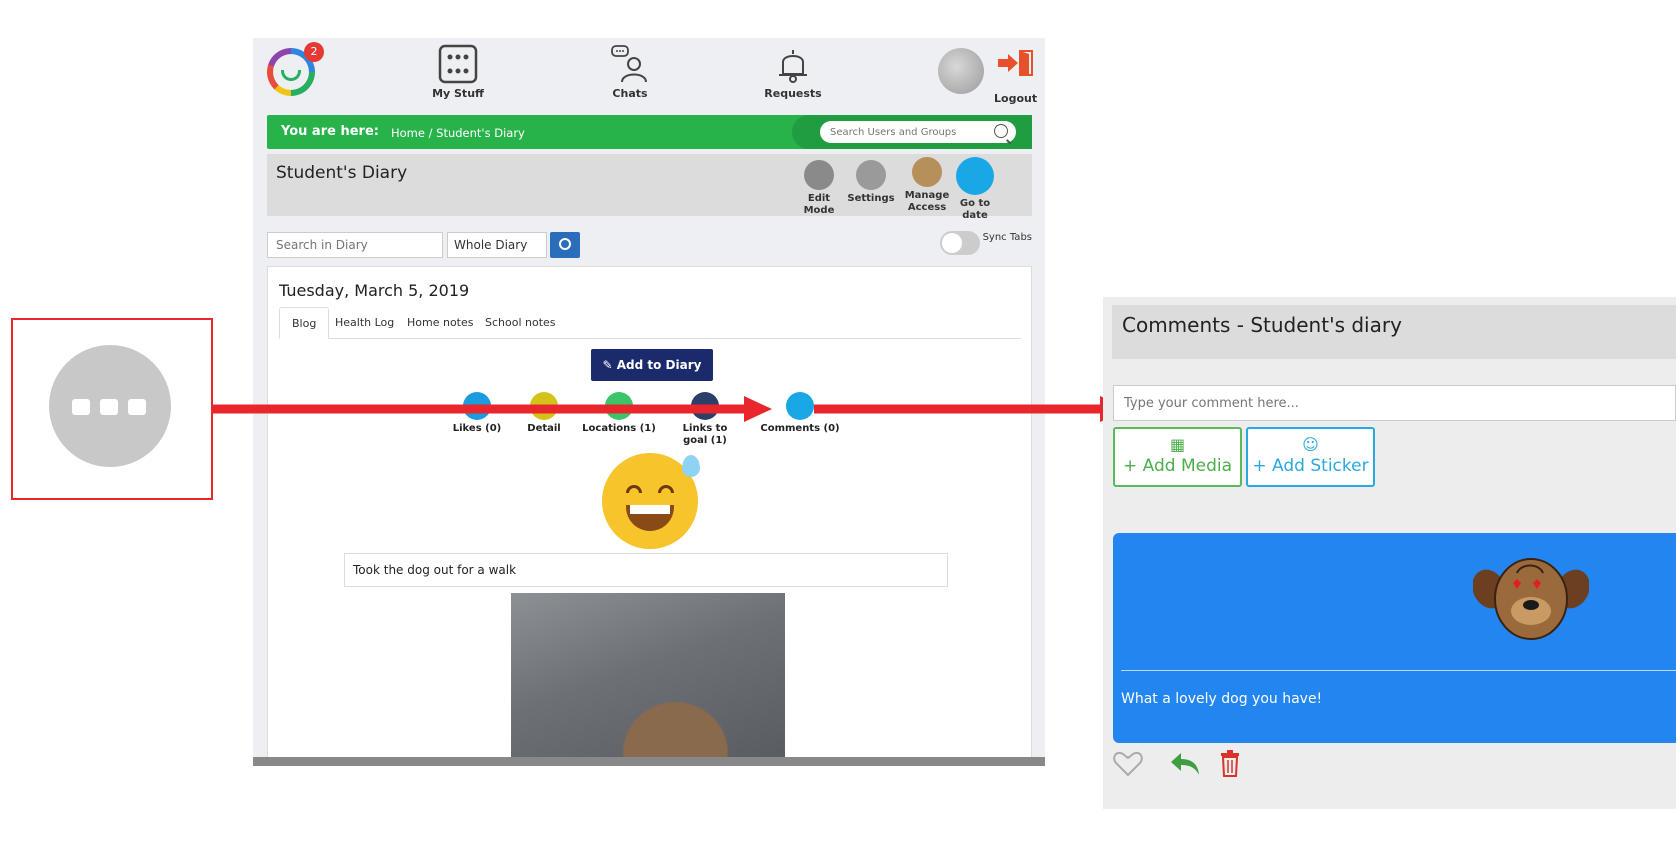  Describe the element at coordinates (440, 323) in the screenshot. I see `tab-home-notes: Home notes` at that location.